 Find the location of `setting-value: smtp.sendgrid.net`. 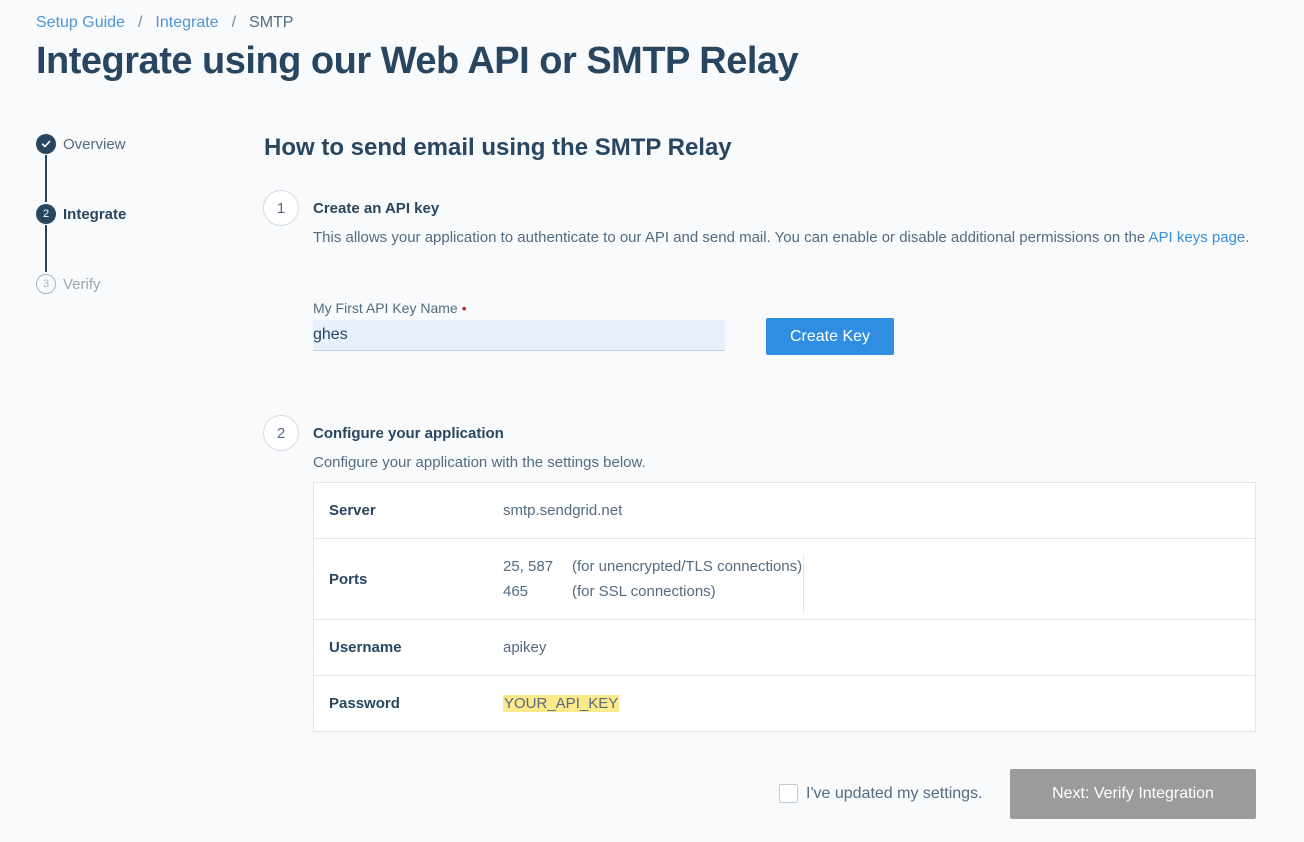

setting-value: smtp.sendgrid.net is located at coordinates (563, 510).